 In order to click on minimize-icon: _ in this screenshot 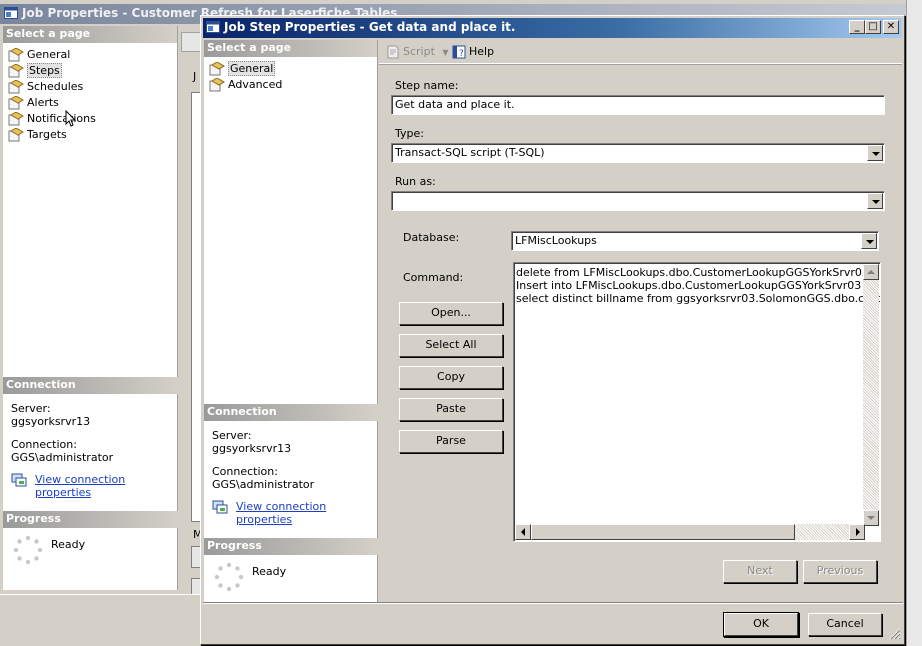, I will do `click(857, 26)`.